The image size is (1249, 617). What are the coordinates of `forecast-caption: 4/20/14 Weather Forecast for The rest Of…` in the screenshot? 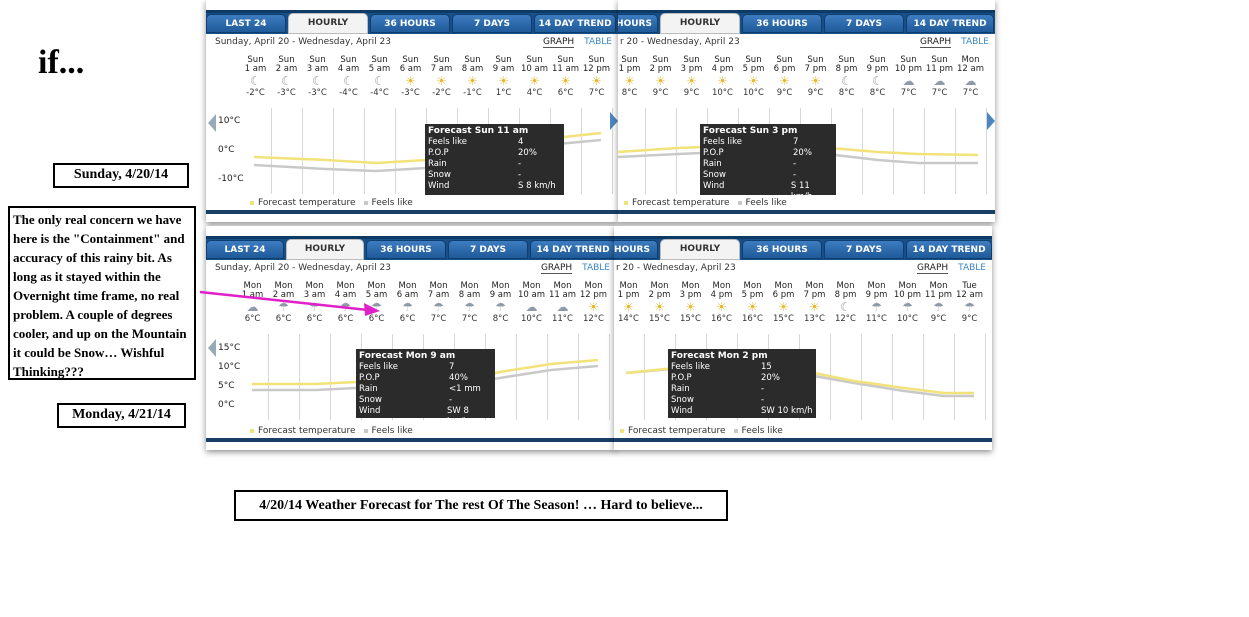 It's located at (481, 505).